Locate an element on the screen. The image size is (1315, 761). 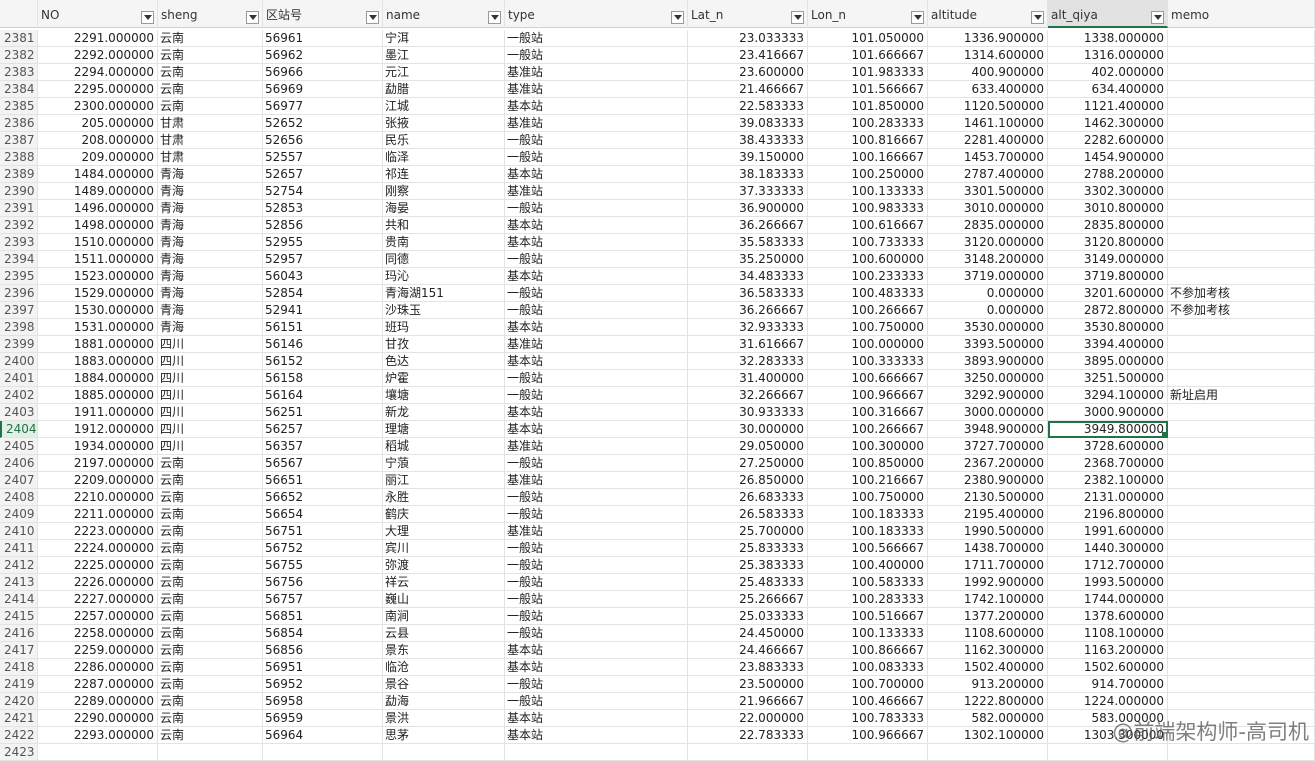
cell-Lat_n: 29.050000 is located at coordinates (748, 446).